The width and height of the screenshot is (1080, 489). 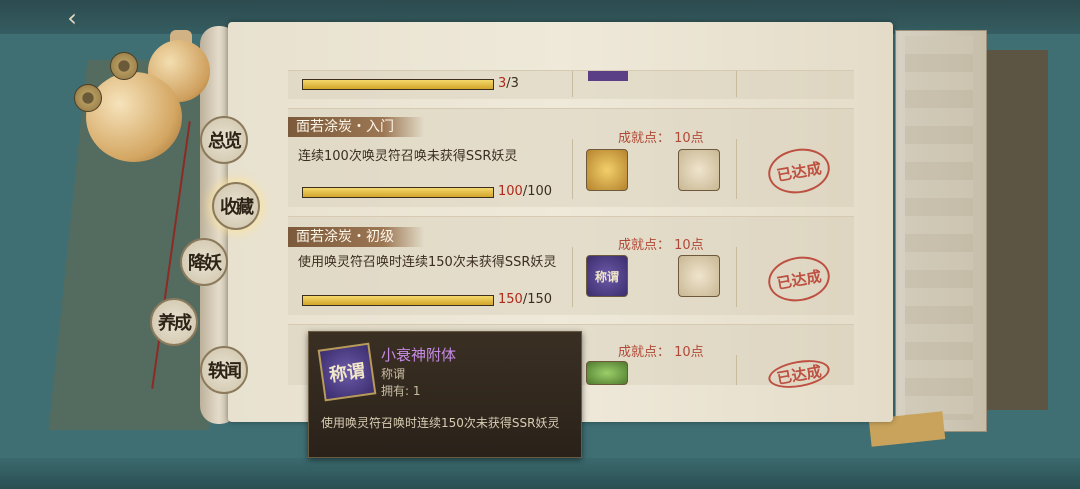 I want to click on progress-total: /100, so click(x=537, y=191).